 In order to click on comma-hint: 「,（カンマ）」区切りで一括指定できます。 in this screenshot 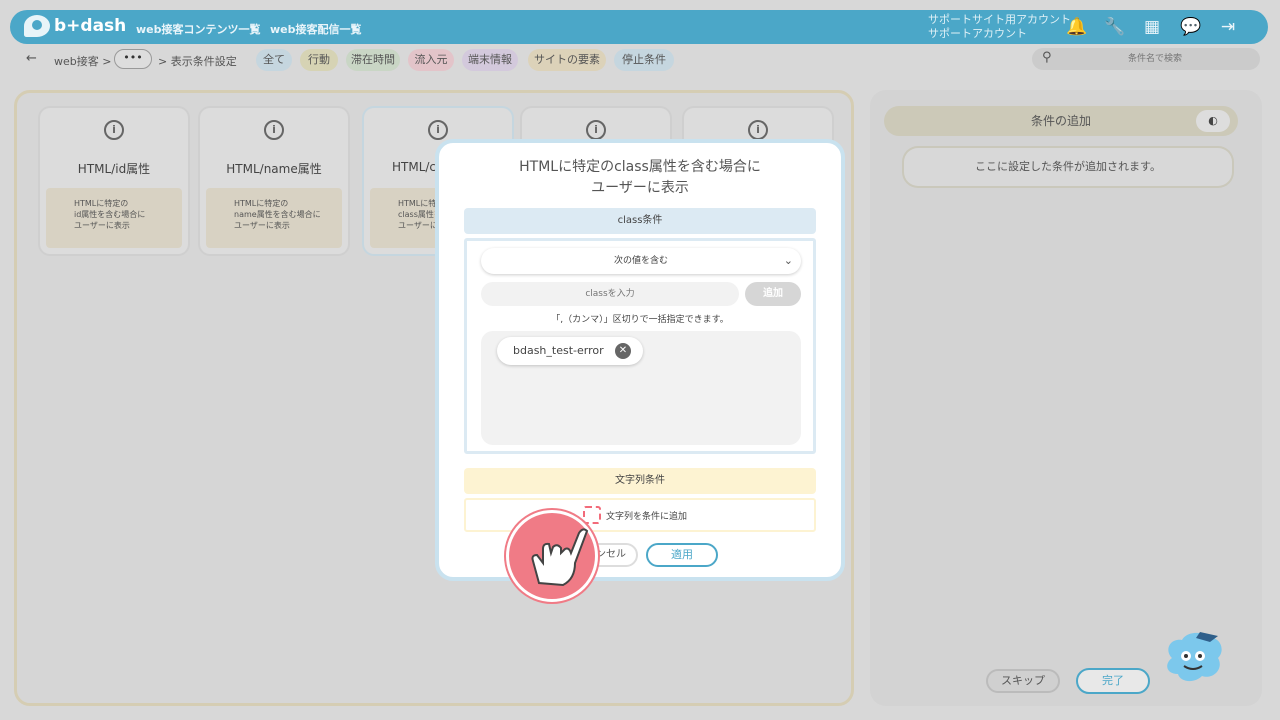, I will do `click(640, 320)`.